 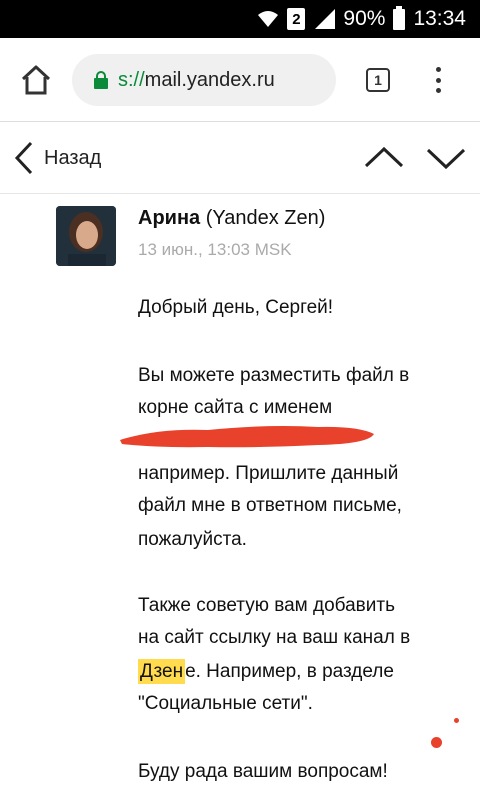 I want to click on sender-name: Арина, so click(x=169, y=218).